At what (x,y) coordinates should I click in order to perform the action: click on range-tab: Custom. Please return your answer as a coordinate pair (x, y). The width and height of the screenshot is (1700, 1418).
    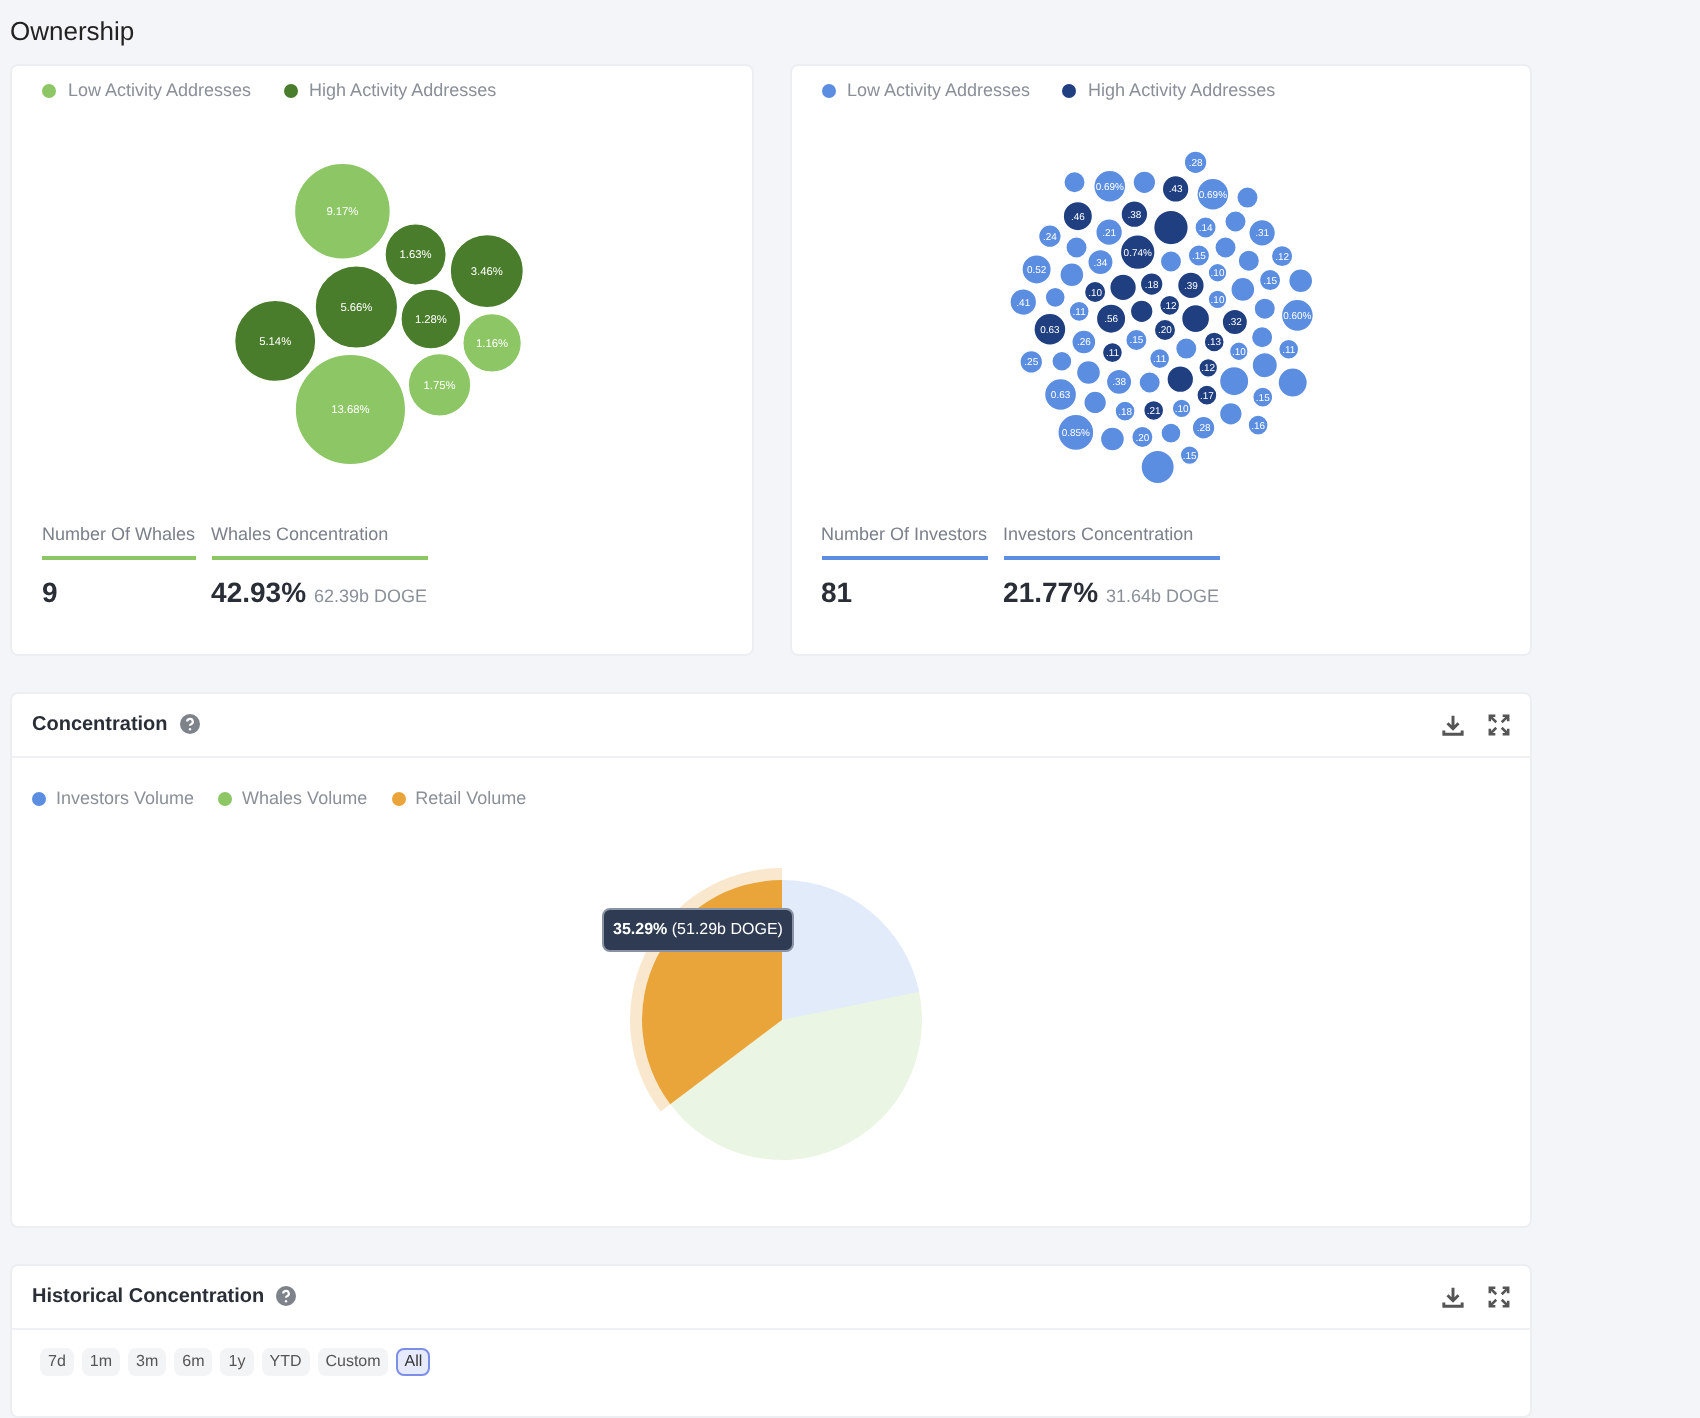
    Looking at the image, I should click on (353, 1361).